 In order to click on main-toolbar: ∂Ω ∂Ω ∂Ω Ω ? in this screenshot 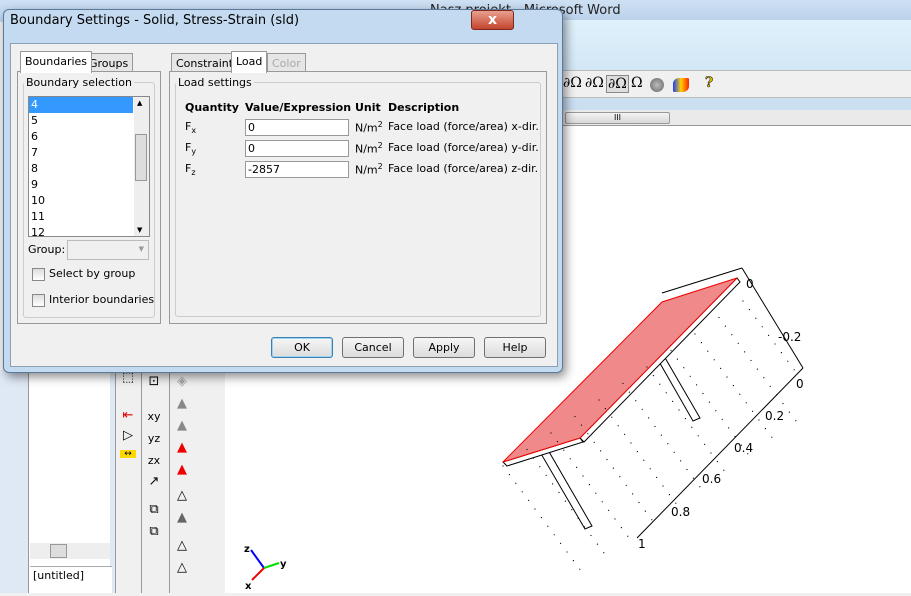, I will do `click(725, 84)`.